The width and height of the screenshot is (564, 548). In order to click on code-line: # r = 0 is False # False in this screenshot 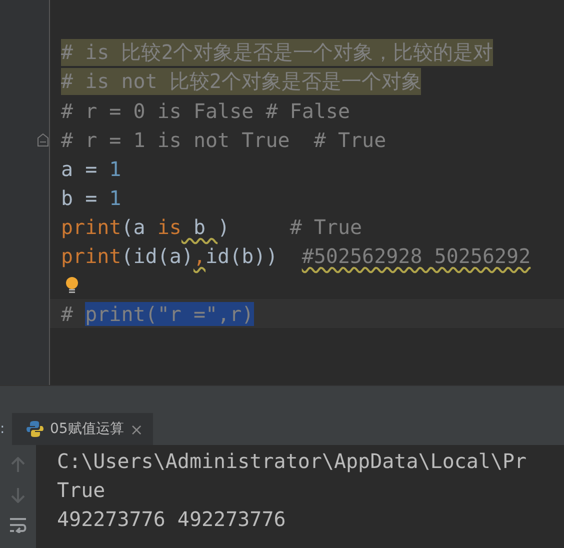, I will do `click(205, 111)`.